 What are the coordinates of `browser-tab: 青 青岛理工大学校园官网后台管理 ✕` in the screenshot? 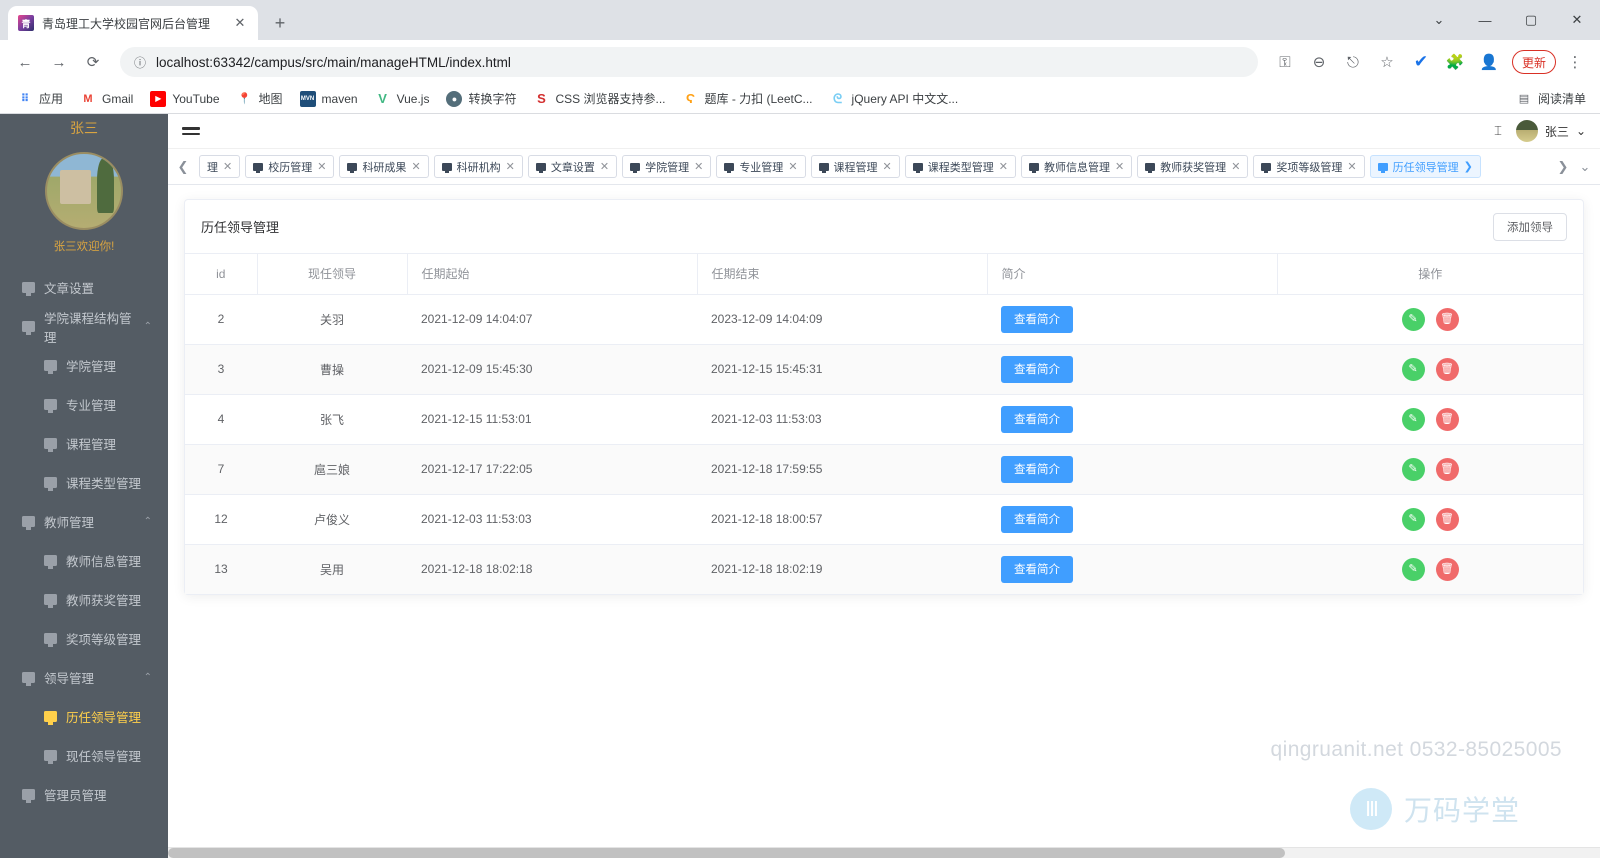 It's located at (133, 23).